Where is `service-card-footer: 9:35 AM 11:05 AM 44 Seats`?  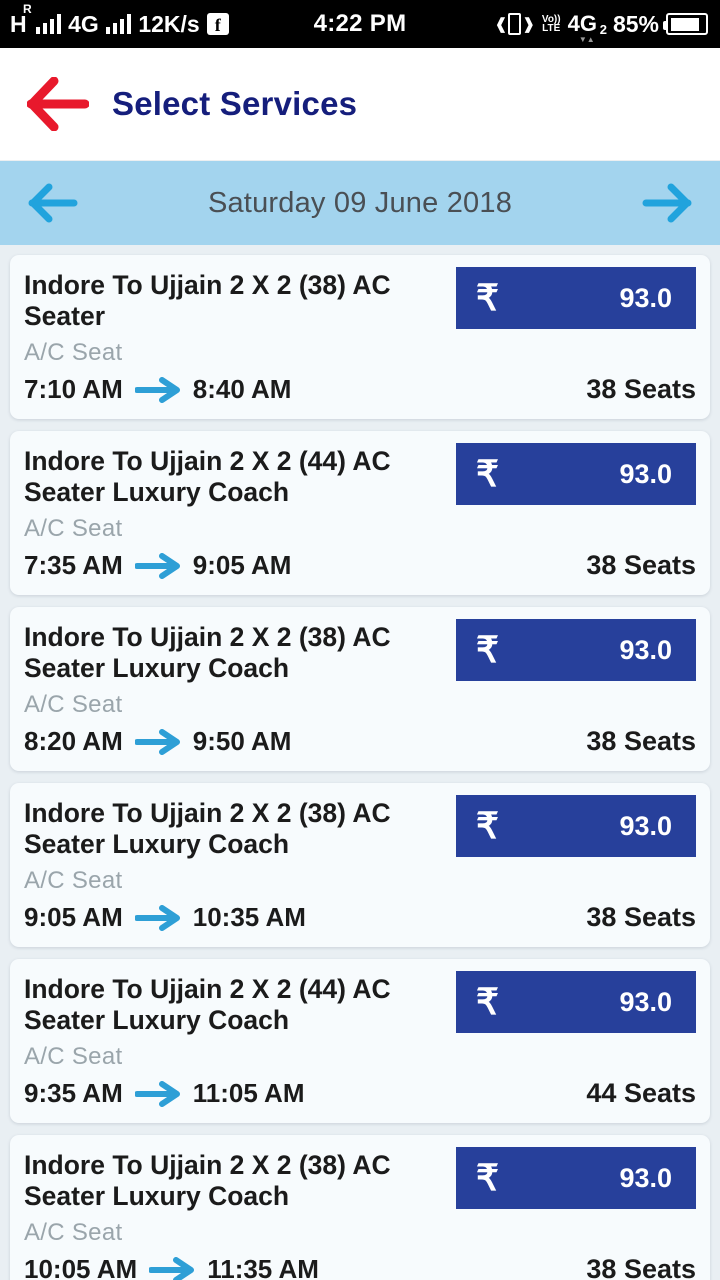
service-card-footer: 9:35 AM 11:05 AM 44 Seats is located at coordinates (360, 1093).